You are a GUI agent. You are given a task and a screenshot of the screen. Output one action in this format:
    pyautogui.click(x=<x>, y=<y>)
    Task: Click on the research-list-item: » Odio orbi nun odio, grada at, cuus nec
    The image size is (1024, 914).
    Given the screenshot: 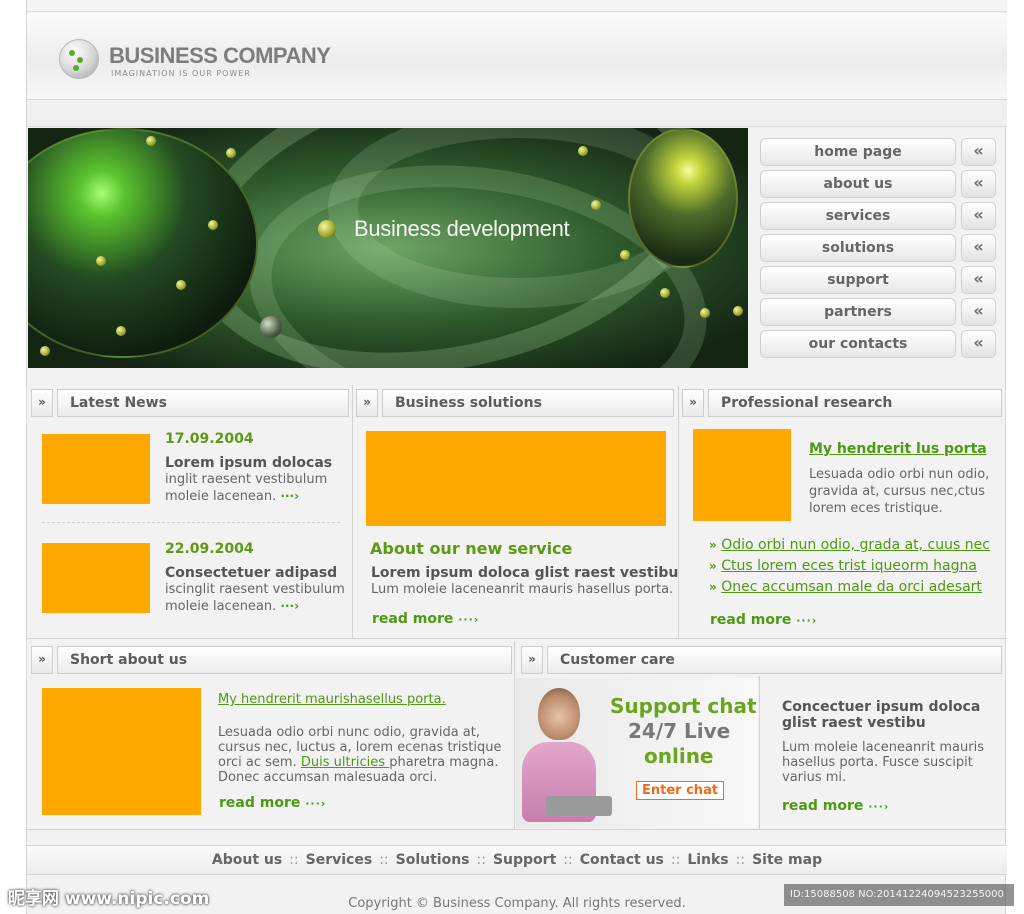 What is the action you would take?
    pyautogui.click(x=849, y=545)
    